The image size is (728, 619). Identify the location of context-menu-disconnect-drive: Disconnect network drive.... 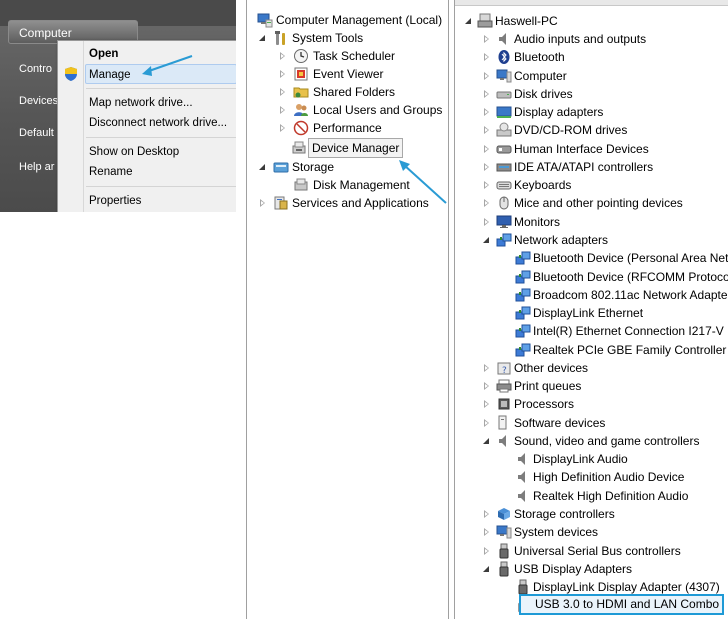
(161, 123).